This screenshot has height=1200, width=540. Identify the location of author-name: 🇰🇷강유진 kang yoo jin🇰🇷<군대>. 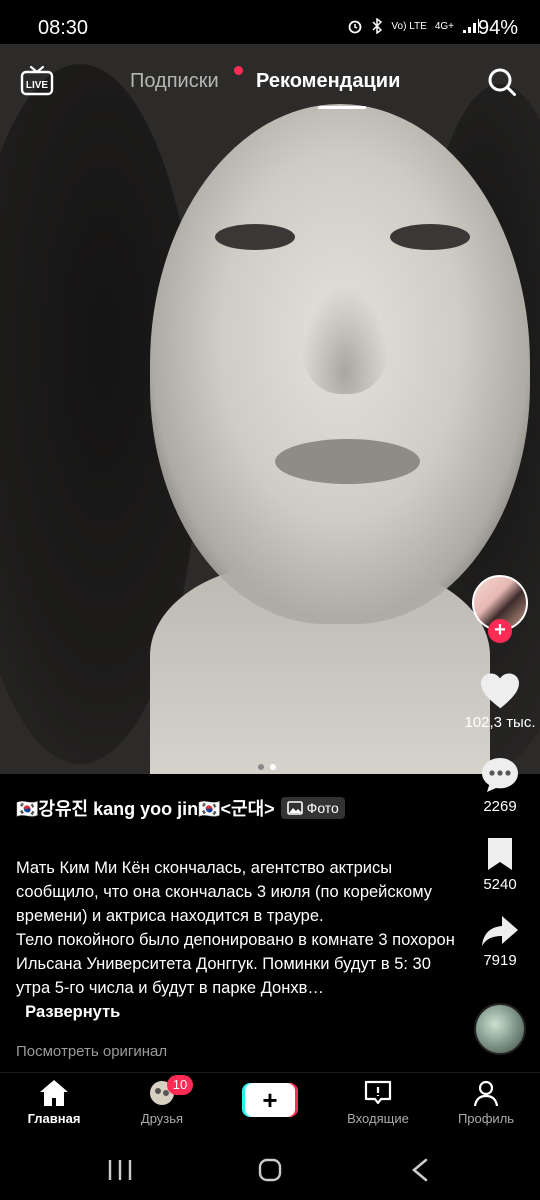
(145, 808).